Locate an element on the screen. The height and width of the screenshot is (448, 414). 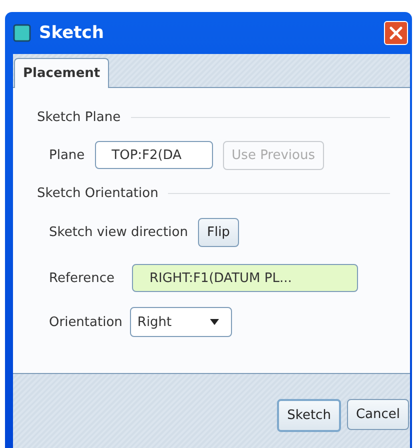
field-label: Orientation is located at coordinates (85, 322).